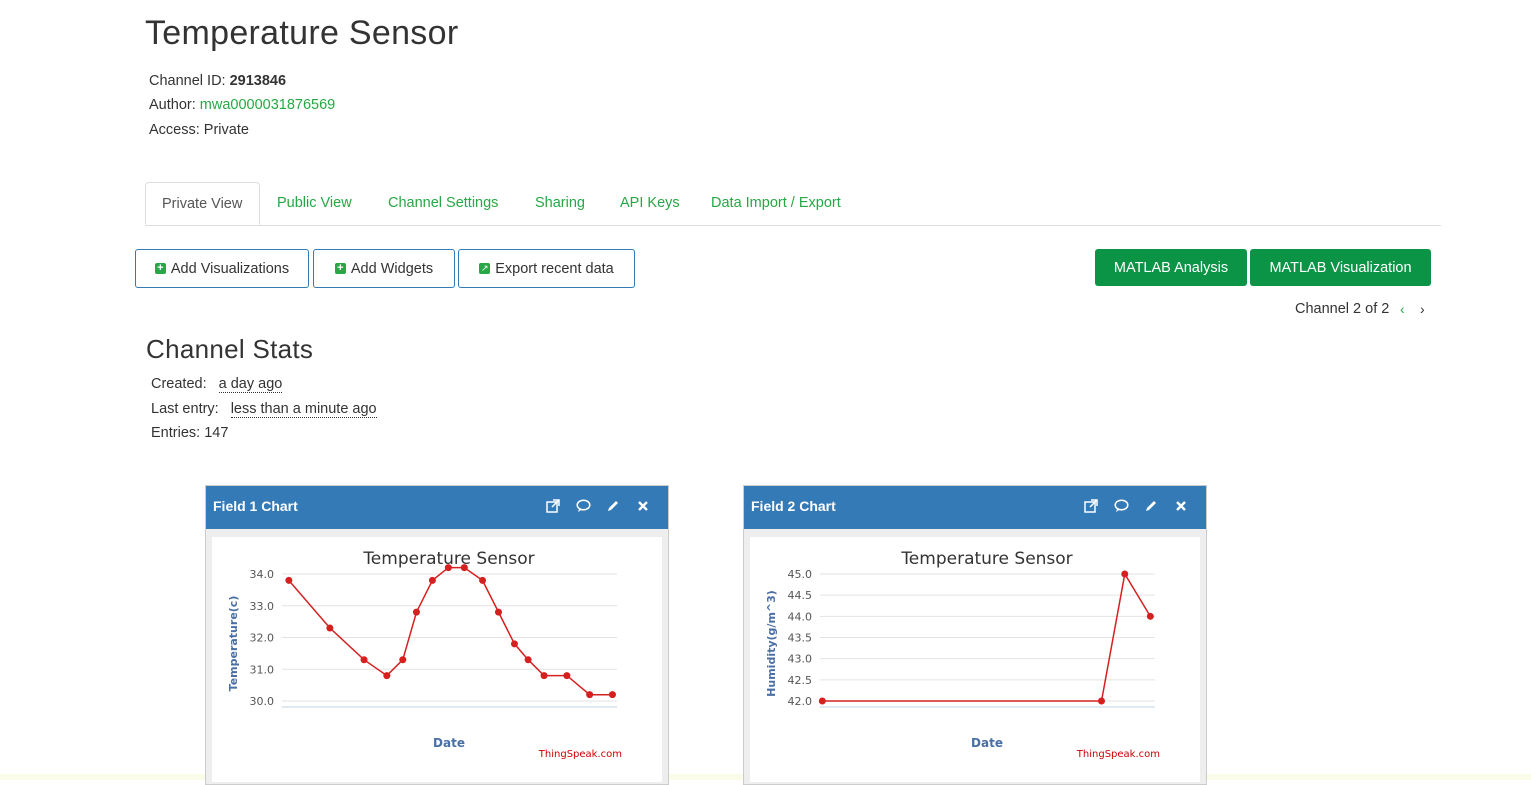  What do you see at coordinates (179, 384) in the screenshot?
I see `created-label: Created:` at bounding box center [179, 384].